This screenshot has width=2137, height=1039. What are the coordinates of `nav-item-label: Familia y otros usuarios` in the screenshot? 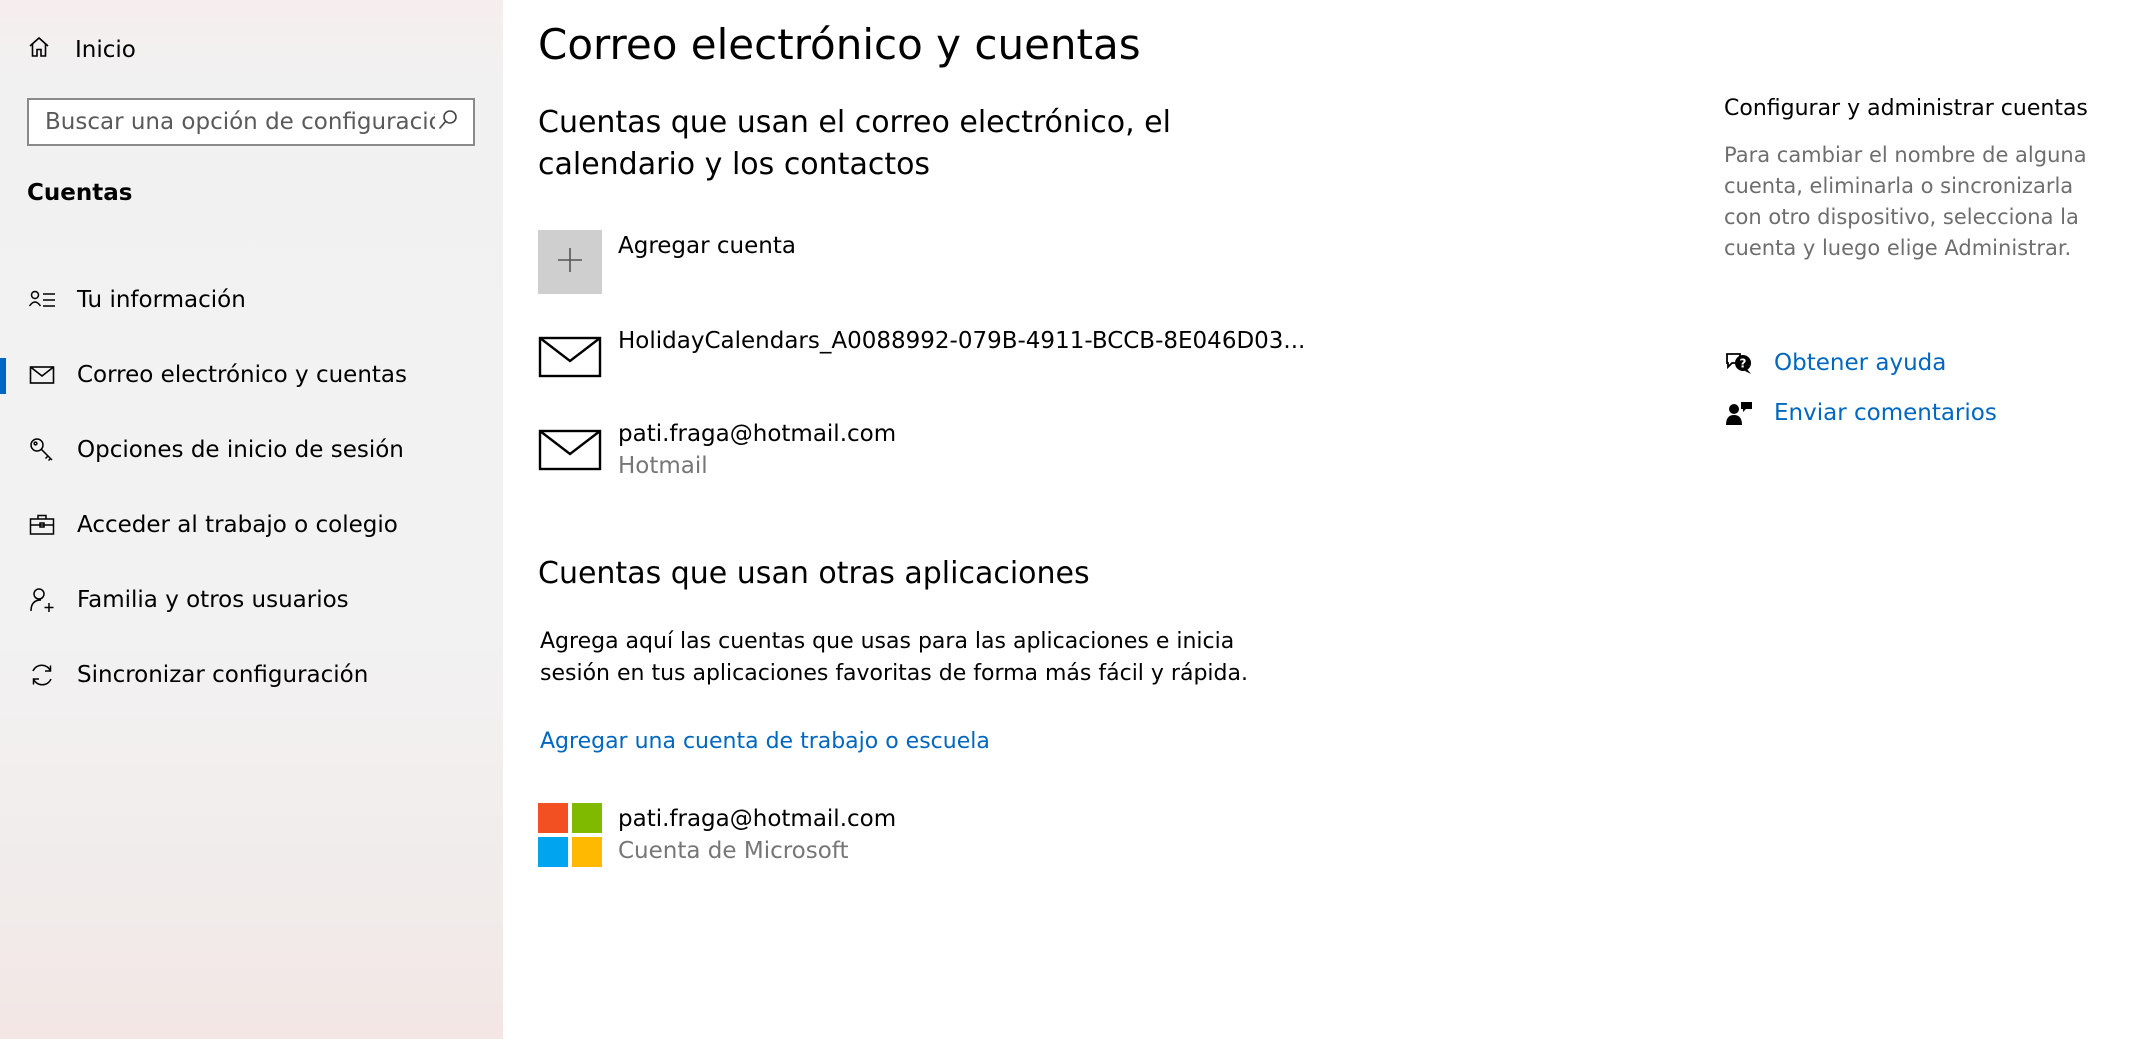 It's located at (213, 599).